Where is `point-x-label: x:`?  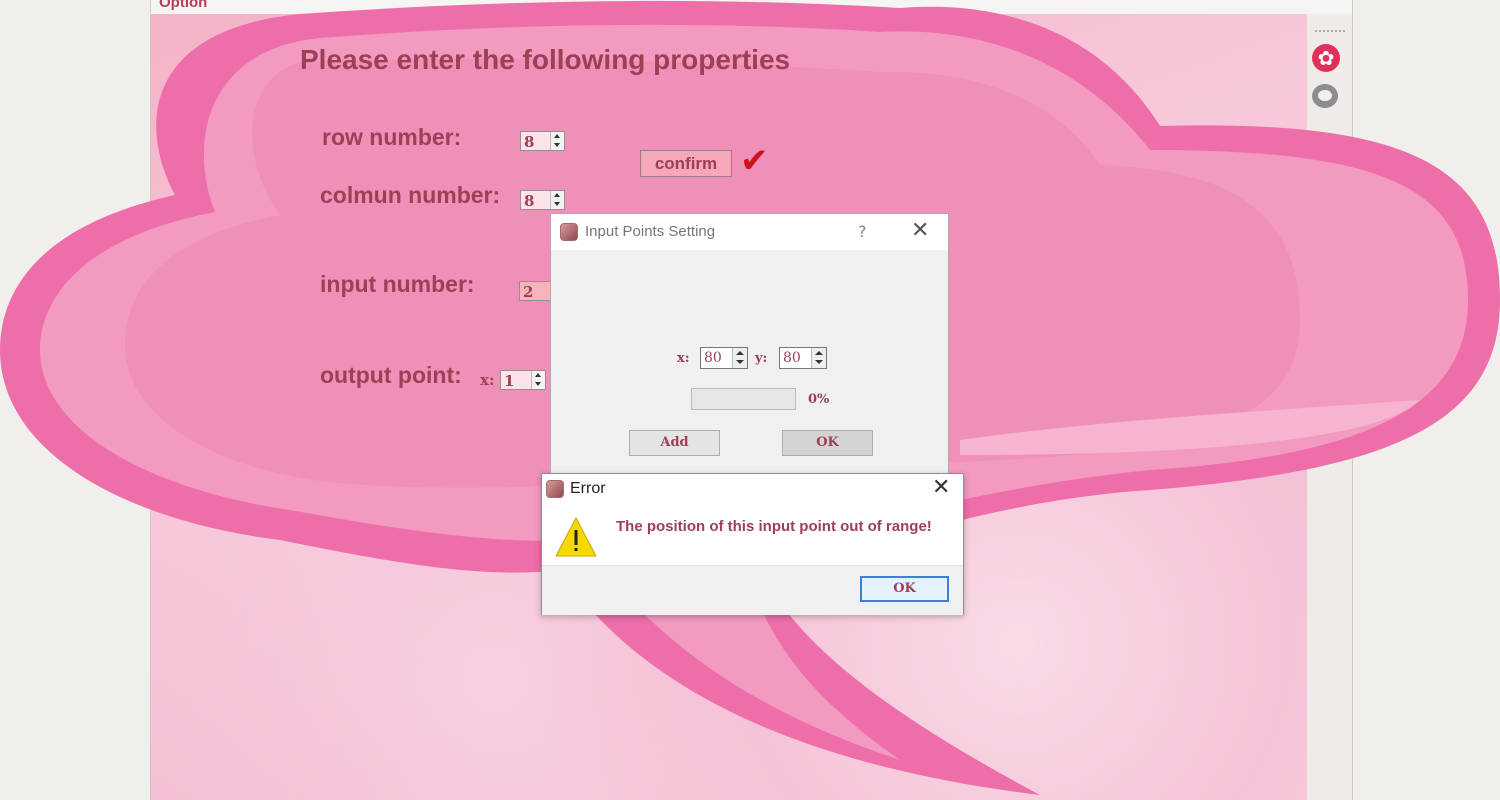 point-x-label: x: is located at coordinates (683, 358).